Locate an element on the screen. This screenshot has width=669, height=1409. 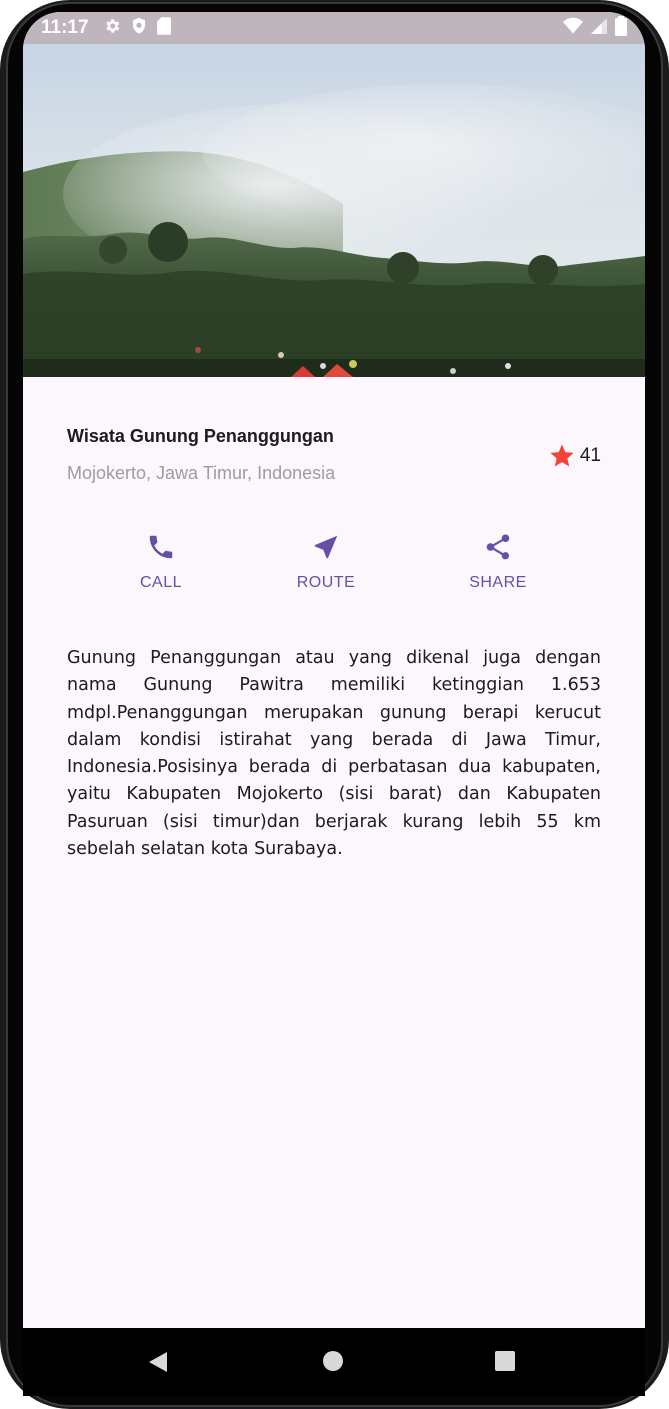
battery-icon is located at coordinates (621, 28).